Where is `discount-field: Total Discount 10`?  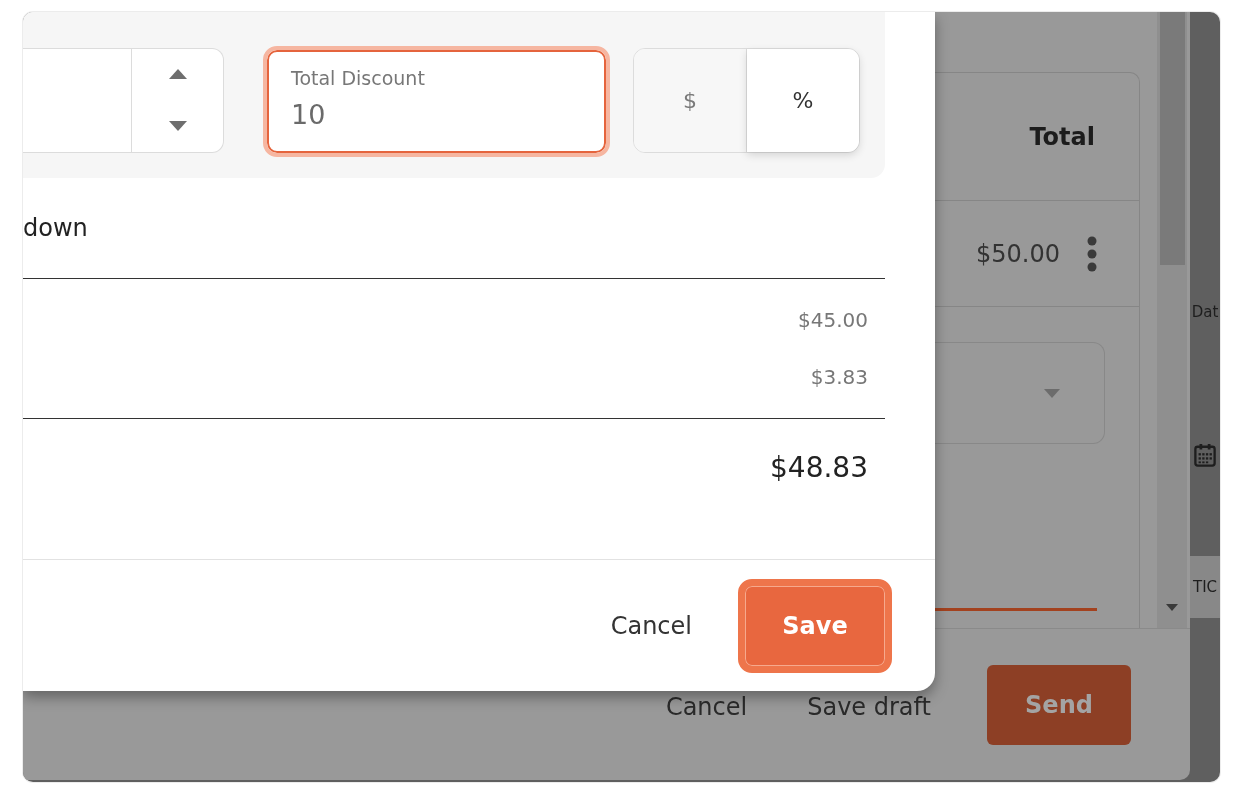 discount-field: Total Discount 10 is located at coordinates (436, 101).